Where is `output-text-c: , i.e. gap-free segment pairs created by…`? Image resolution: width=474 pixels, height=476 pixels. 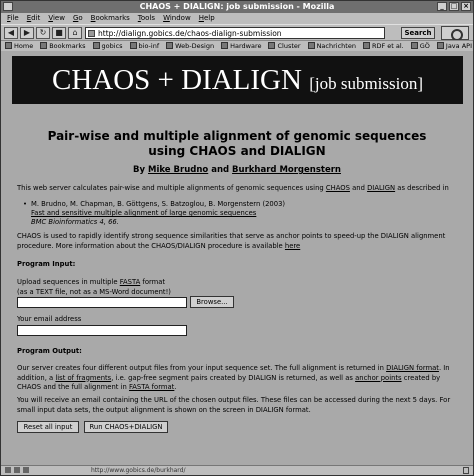
output-text-c: , i.e. gap-free segment pairs created by… is located at coordinates (232, 377).